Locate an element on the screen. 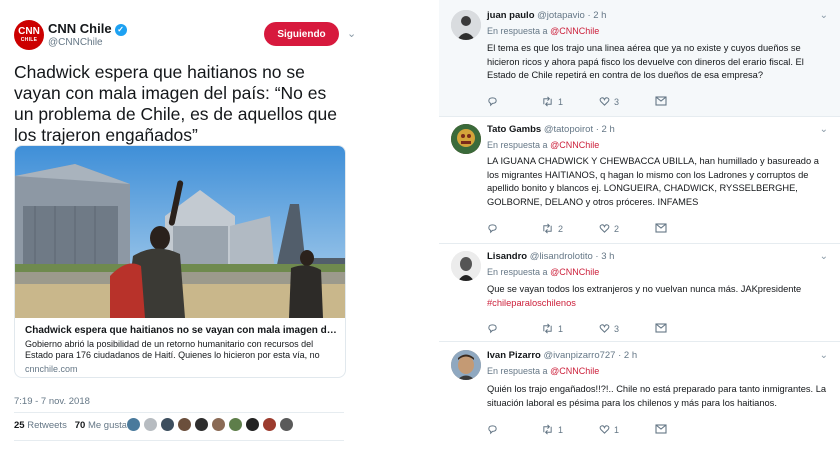 The height and width of the screenshot is (451, 840). following-button: Siguiendo is located at coordinates (301, 34).